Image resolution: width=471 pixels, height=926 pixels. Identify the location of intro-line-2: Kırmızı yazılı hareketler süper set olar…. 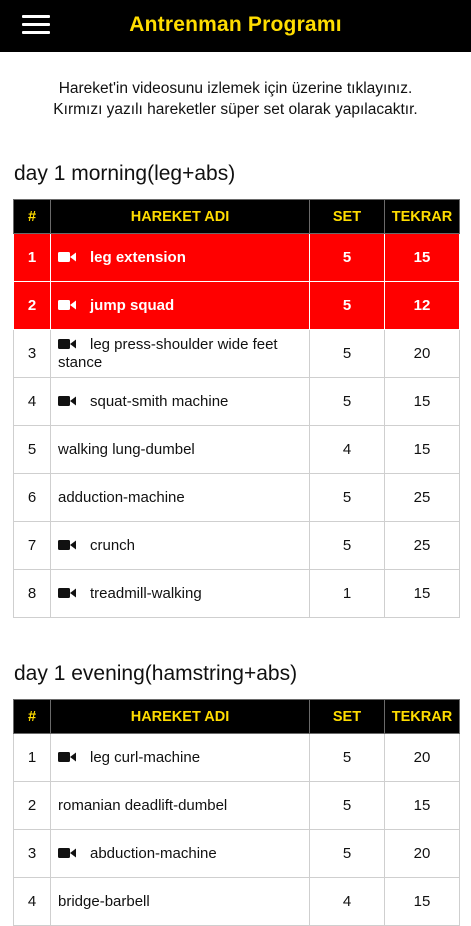
(235, 109).